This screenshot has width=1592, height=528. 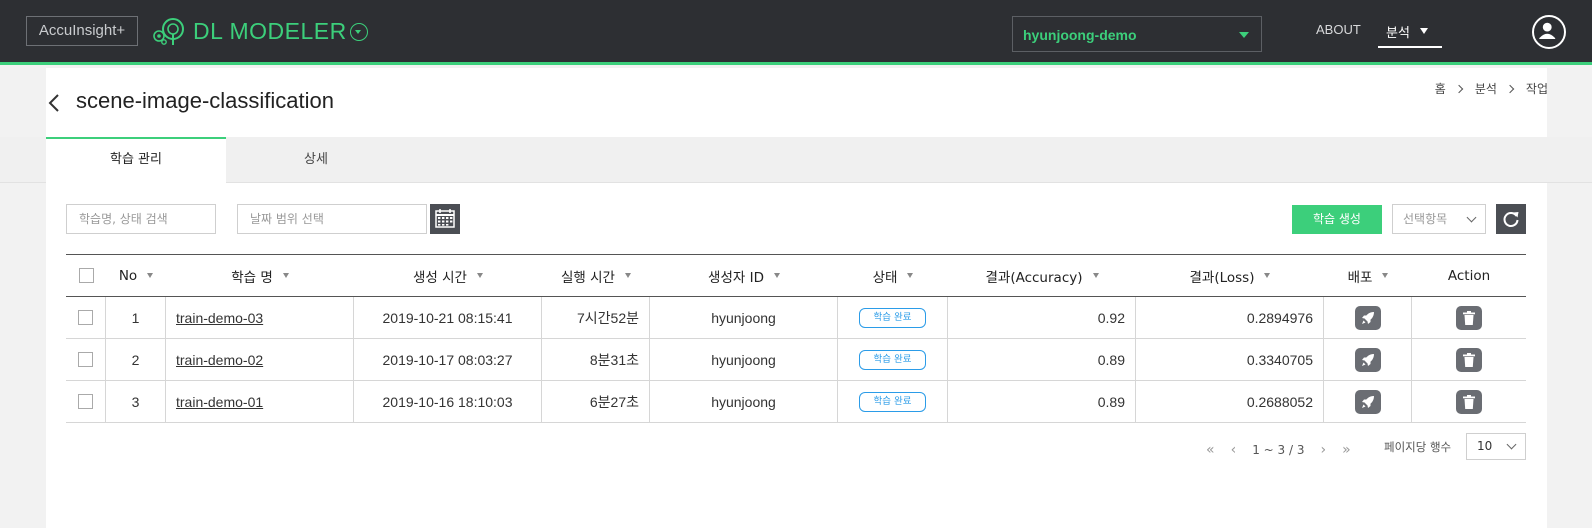 What do you see at coordinates (1230, 317) in the screenshot?
I see `cell-loss: 0.2894976` at bounding box center [1230, 317].